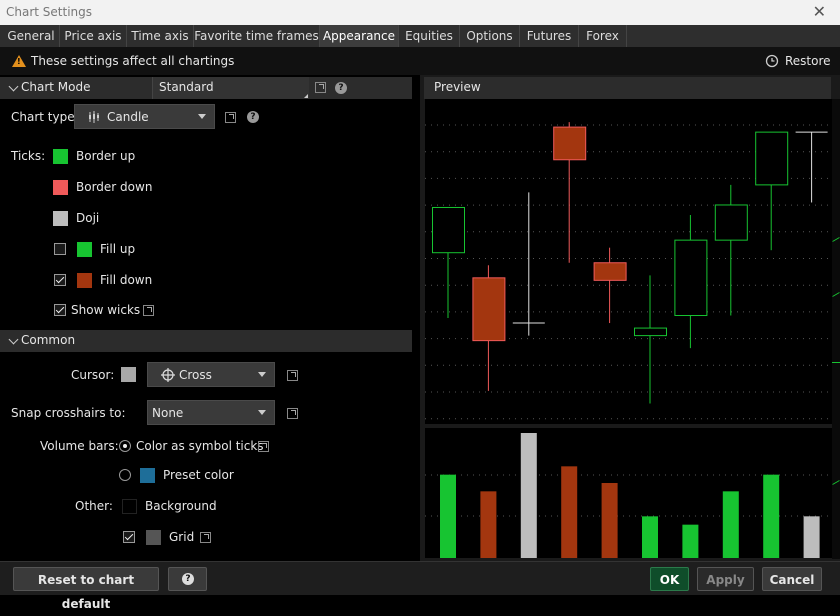  I want to click on banner-text: These settings affect all chartings, so click(133, 61).